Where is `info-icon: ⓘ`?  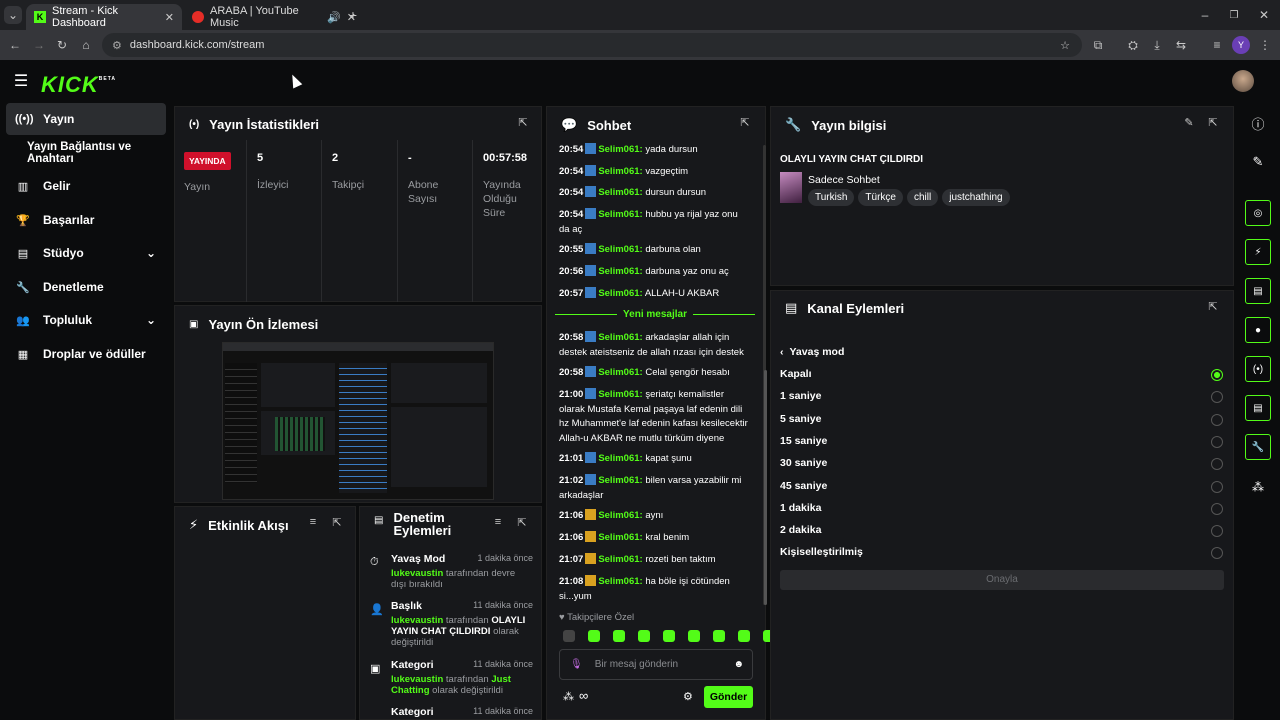 info-icon: ⓘ is located at coordinates (1258, 123).